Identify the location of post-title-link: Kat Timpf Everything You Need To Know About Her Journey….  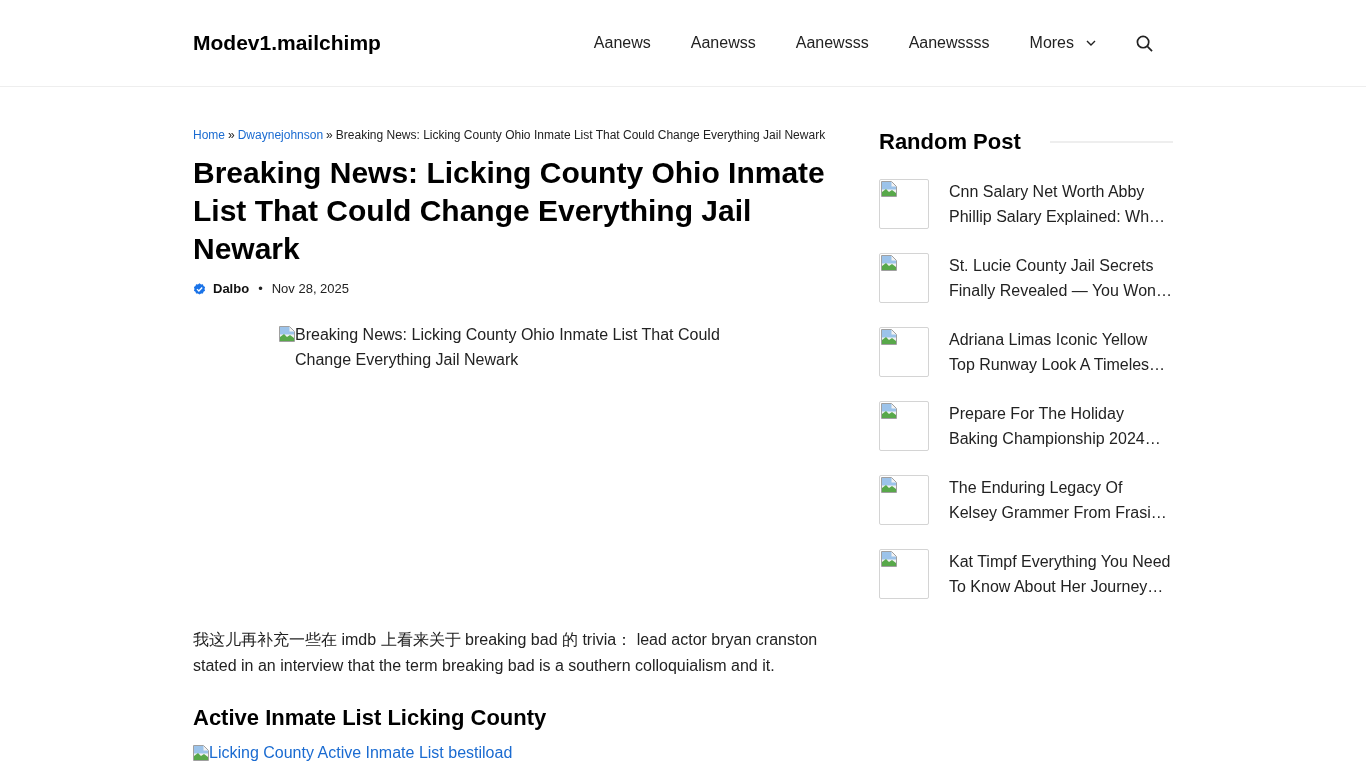
(1061, 573).